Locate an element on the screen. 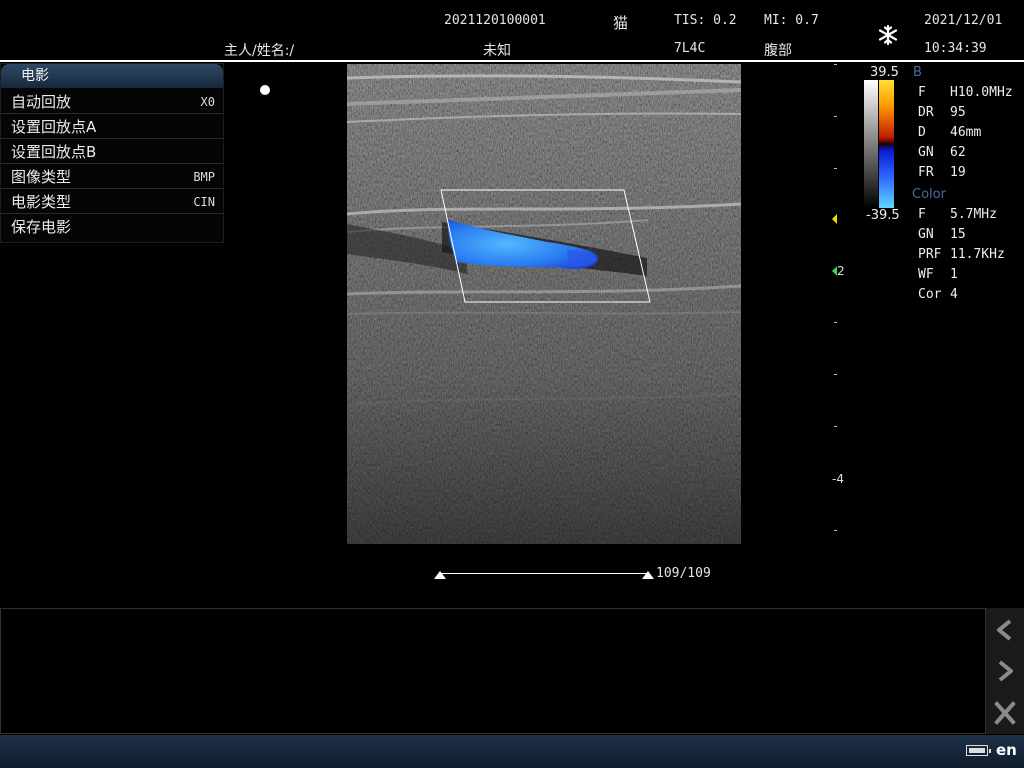  cine-slider is located at coordinates (544, 574).